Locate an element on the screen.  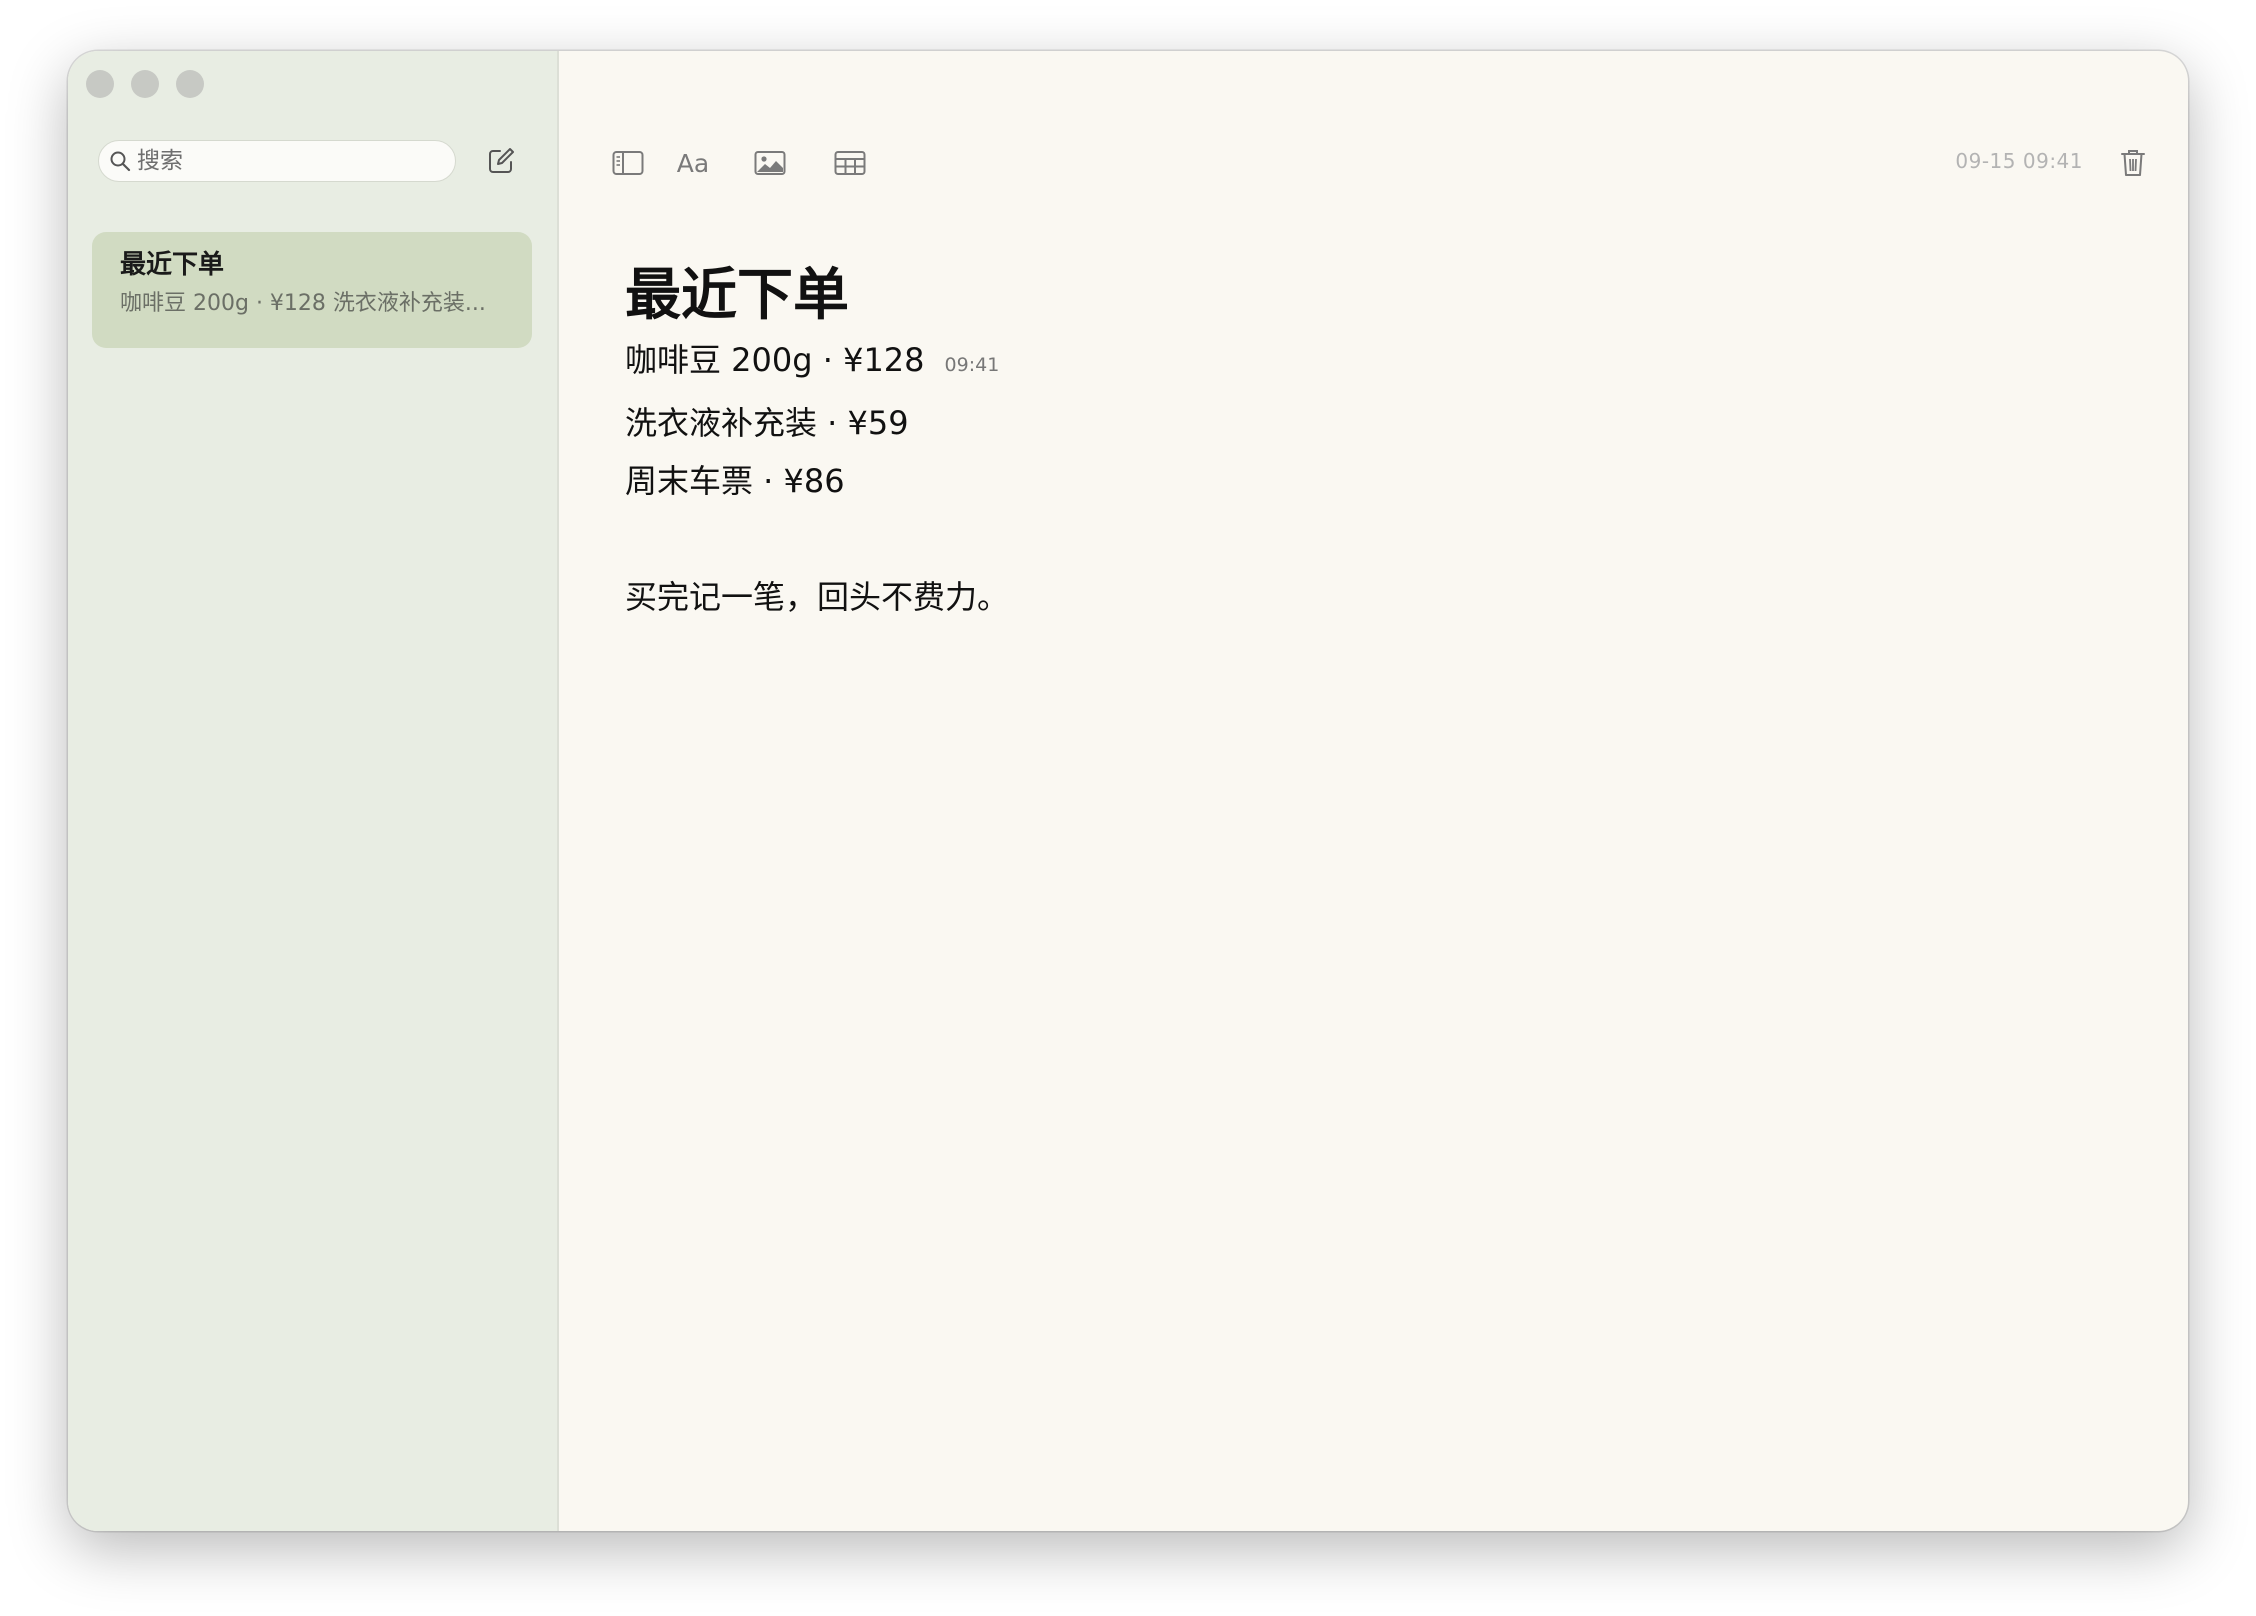
note-timestamp: 09-15 09:41 is located at coordinates (2019, 161).